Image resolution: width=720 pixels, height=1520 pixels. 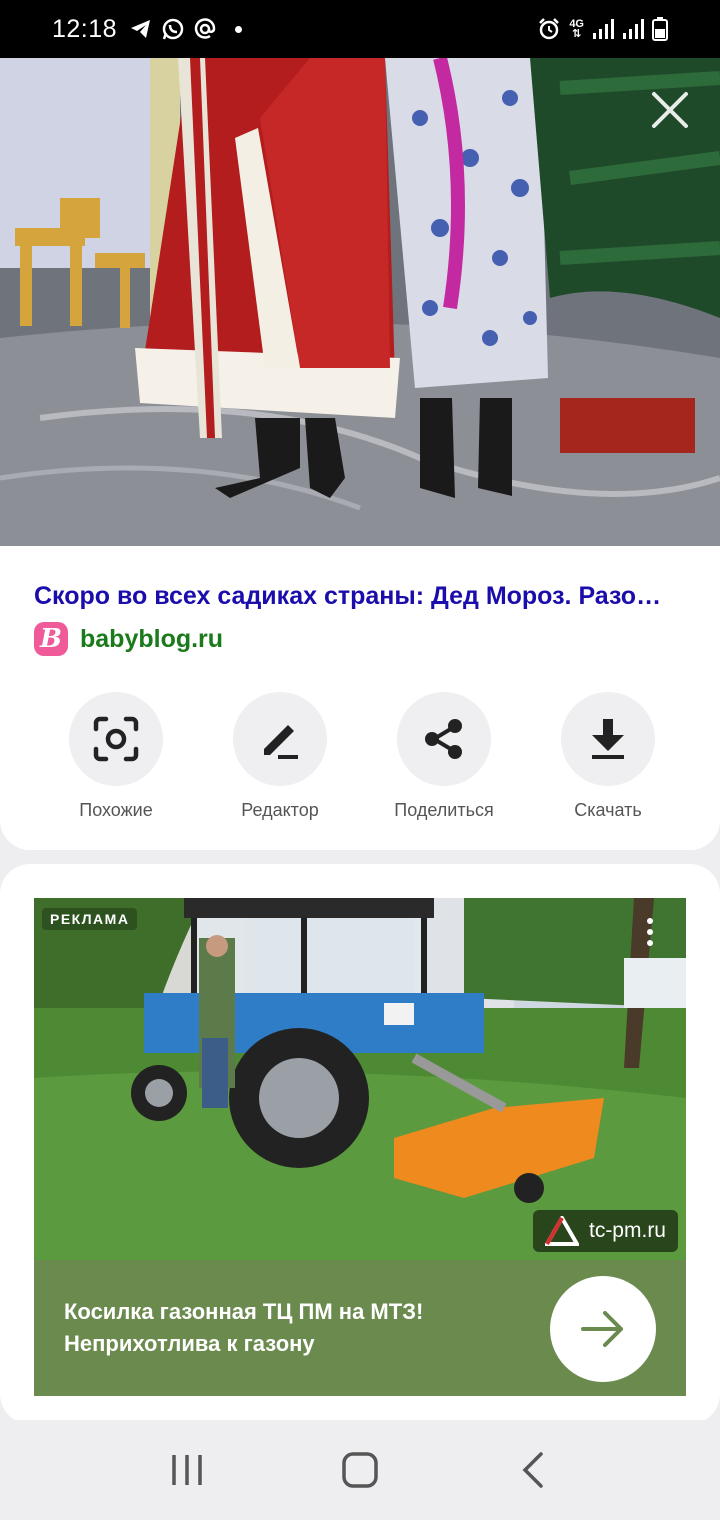 I want to click on whatsapp-icon, so click(x=173, y=29).